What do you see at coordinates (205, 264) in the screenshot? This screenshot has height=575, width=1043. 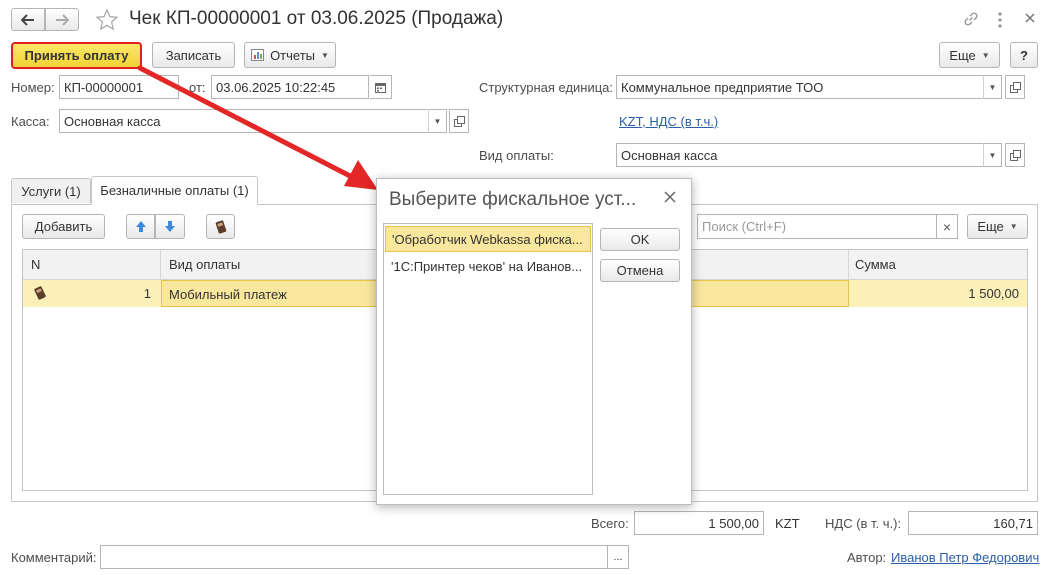 I see `column-type-label: Вид оплаты` at bounding box center [205, 264].